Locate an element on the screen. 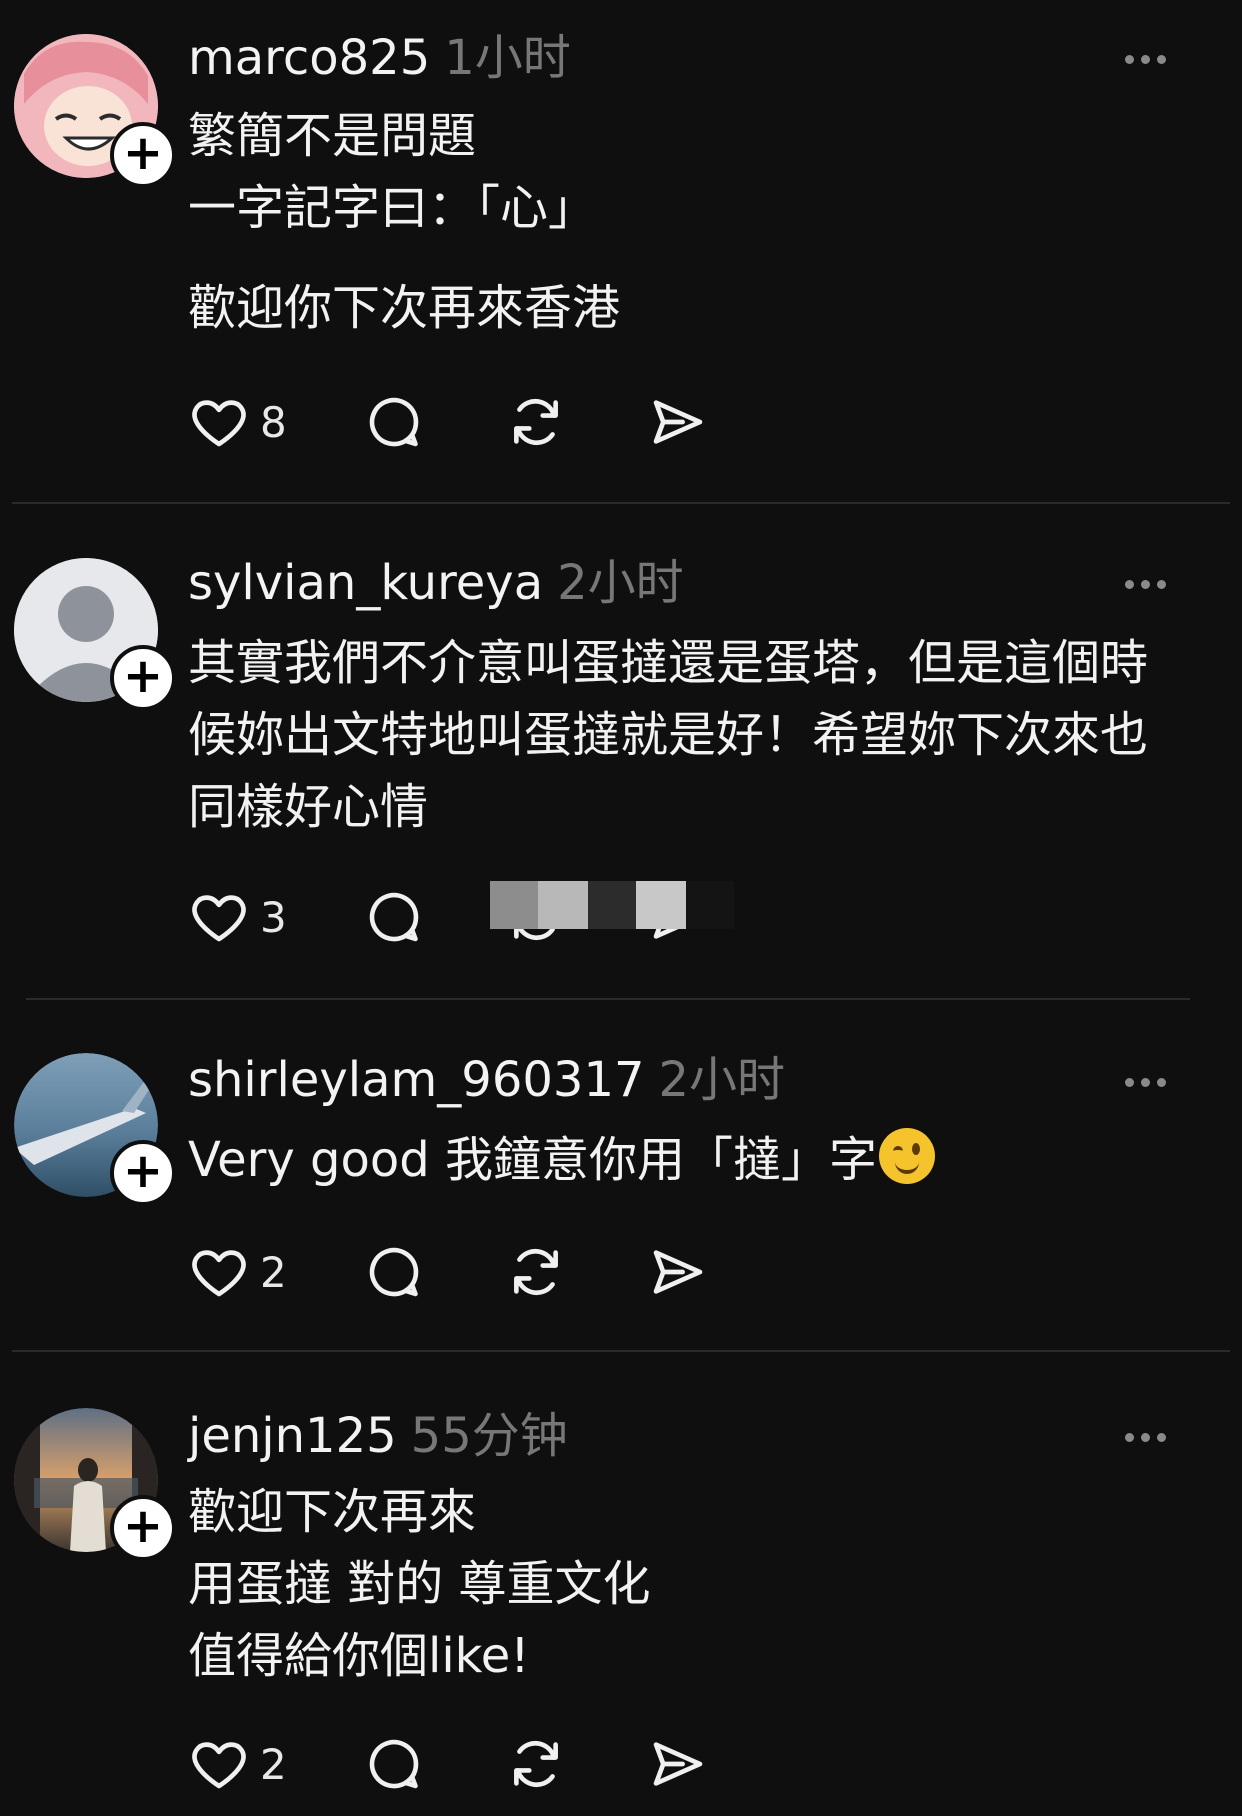 The image size is (1242, 1816). comment-line: 一字記字曰：「心」 is located at coordinates (392, 208).